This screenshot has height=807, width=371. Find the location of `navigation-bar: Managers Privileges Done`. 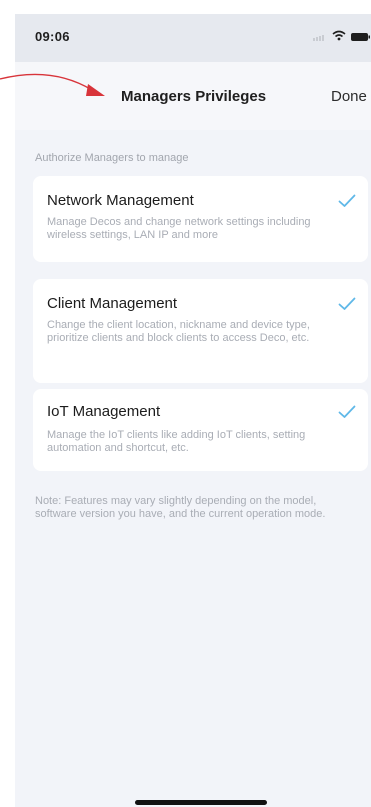

navigation-bar: Managers Privileges Done is located at coordinates (193, 96).